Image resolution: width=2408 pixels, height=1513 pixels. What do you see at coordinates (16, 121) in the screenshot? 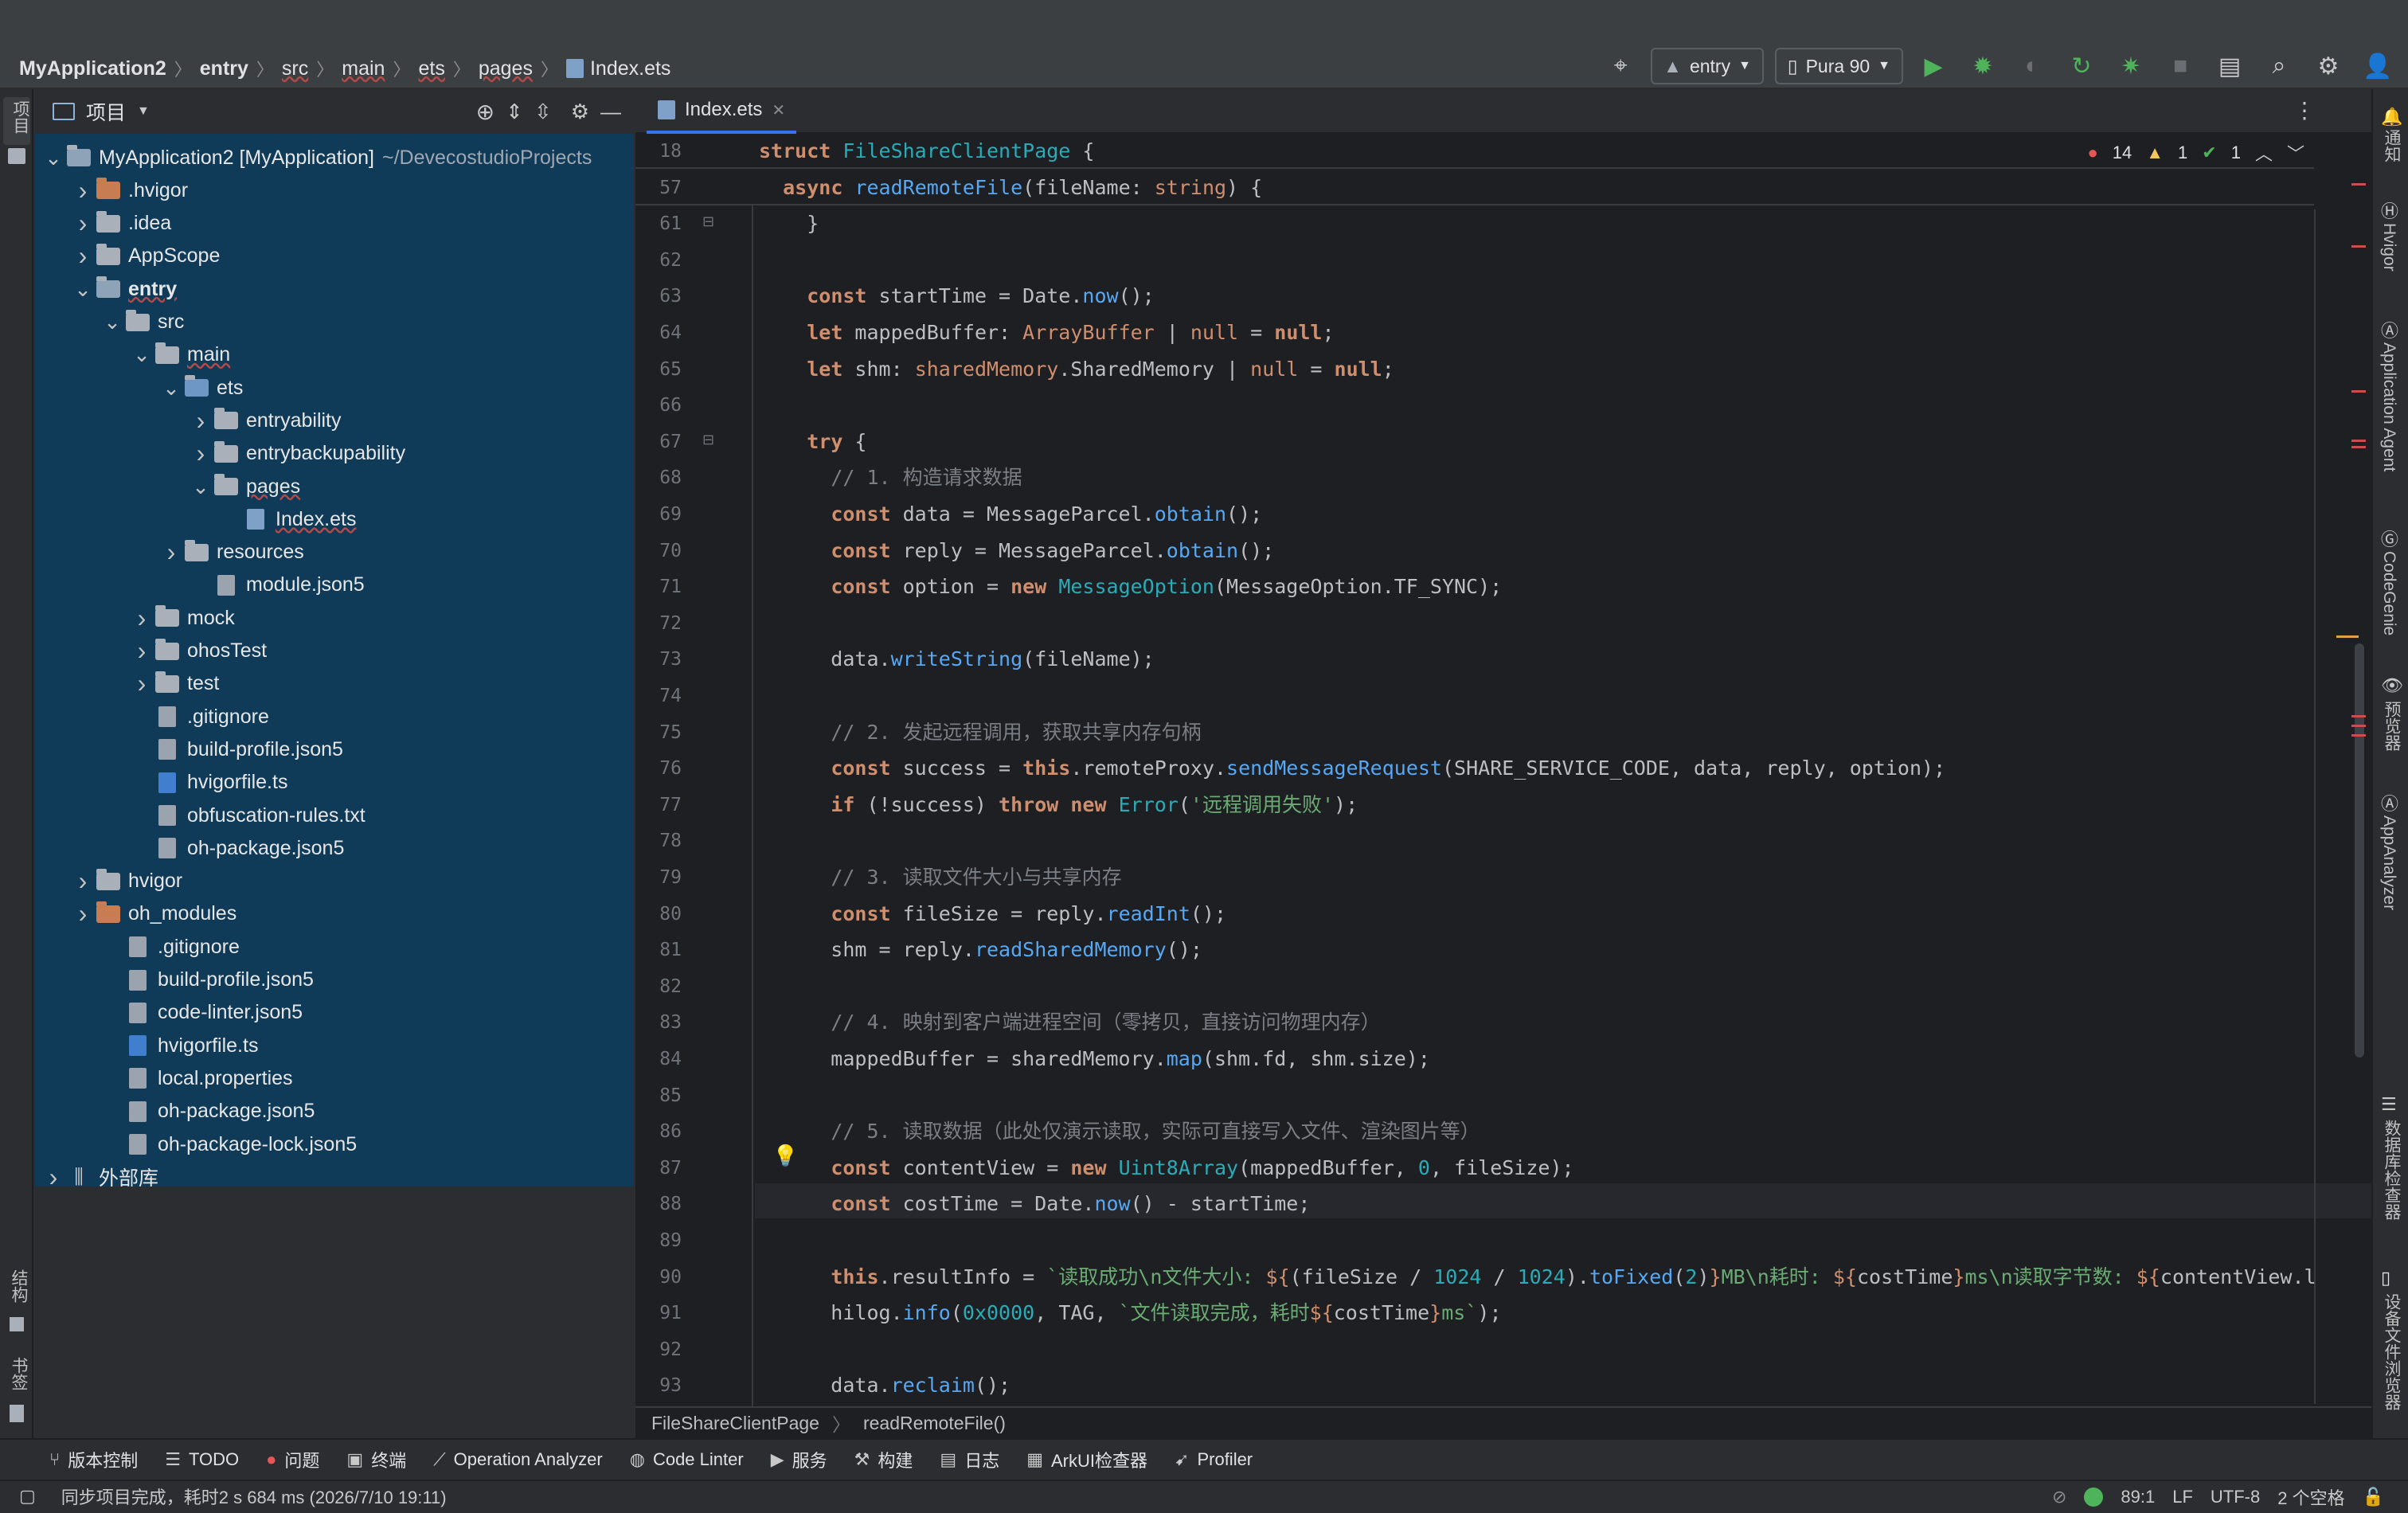
I see `project-tool-button: 项目` at bounding box center [16, 121].